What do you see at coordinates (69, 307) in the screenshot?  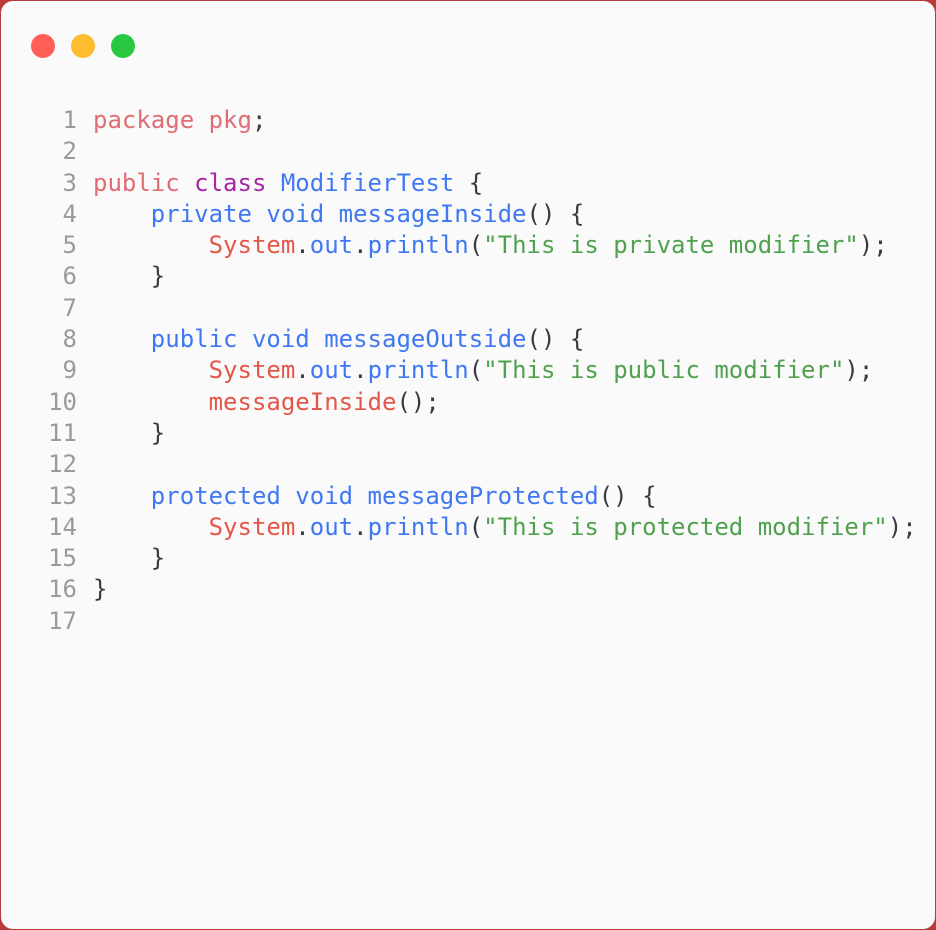 I see `line-number: 7` at bounding box center [69, 307].